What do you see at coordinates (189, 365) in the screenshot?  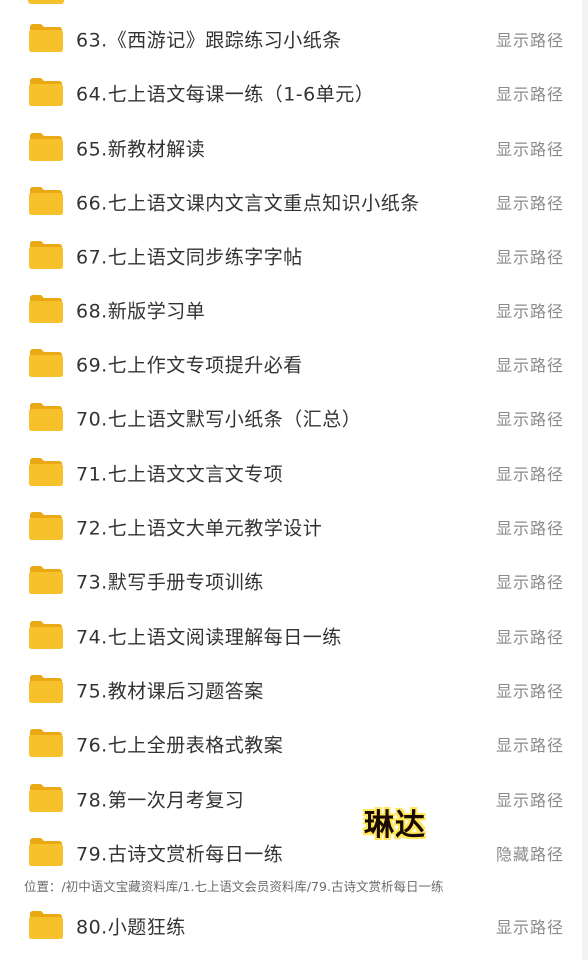 I see `folder-name: 69.七上作文专项提升必看` at bounding box center [189, 365].